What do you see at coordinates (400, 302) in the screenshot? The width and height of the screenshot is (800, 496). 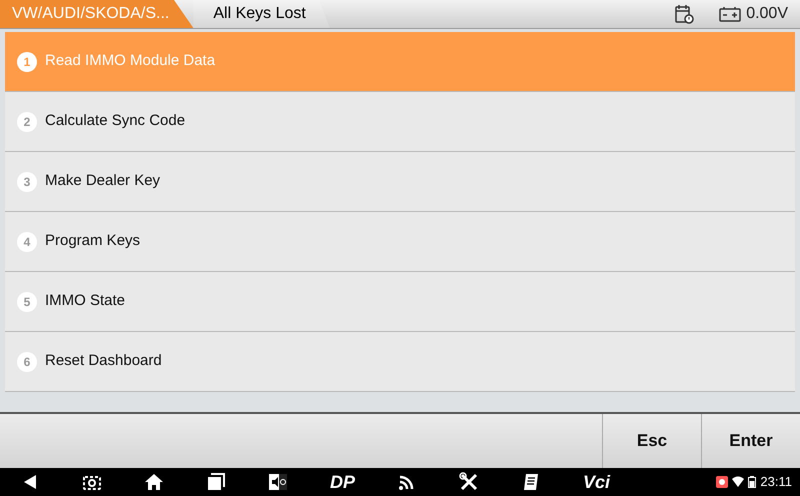 I see `menu-item: 5 IMMO State` at bounding box center [400, 302].